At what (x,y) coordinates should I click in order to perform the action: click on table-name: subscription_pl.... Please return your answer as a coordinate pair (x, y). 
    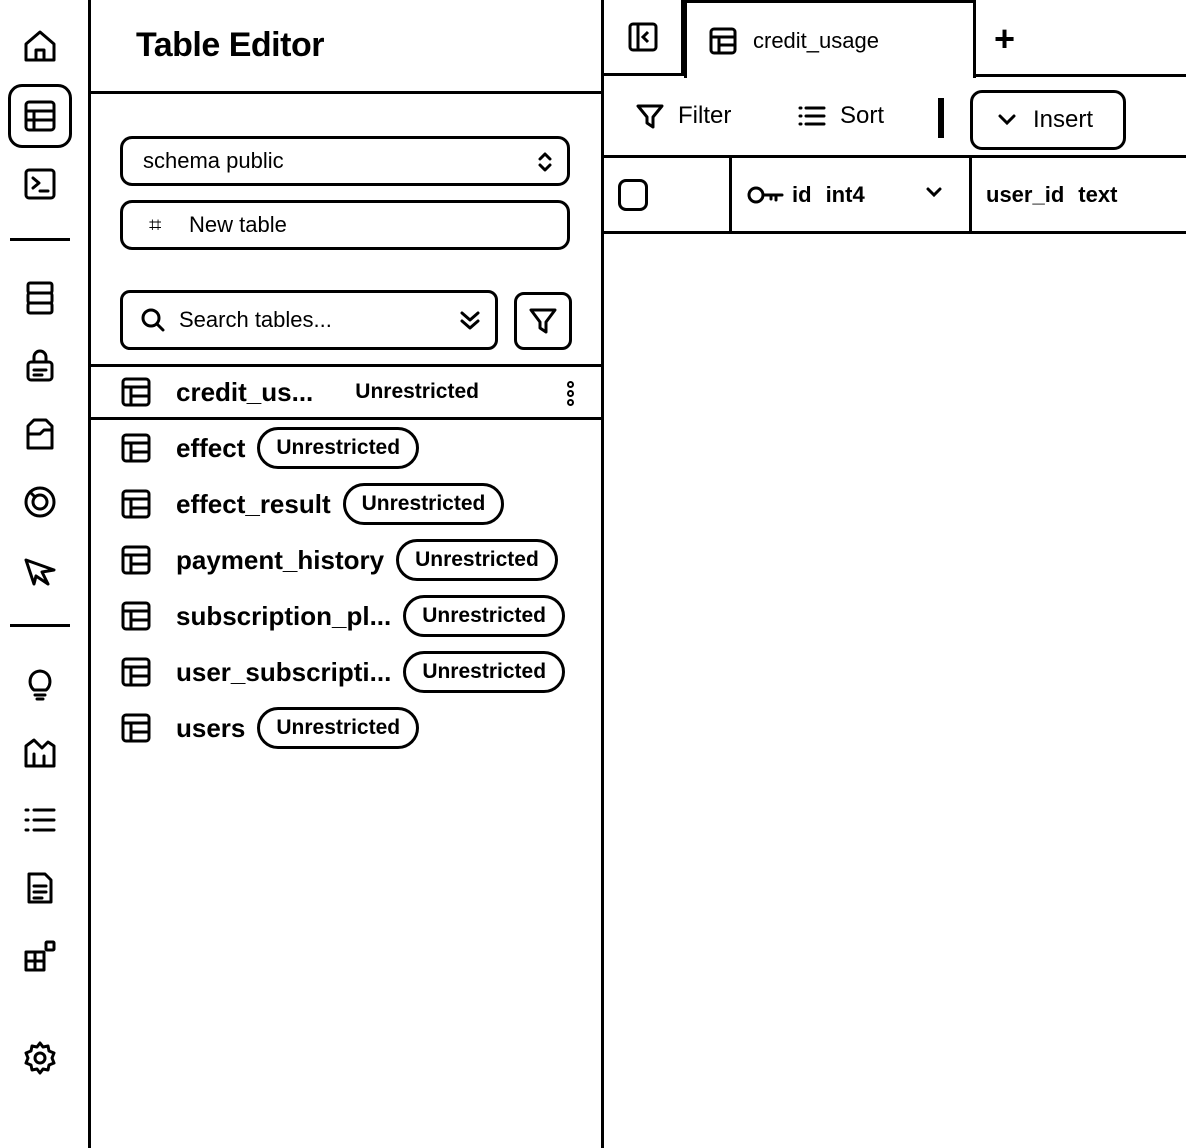
    Looking at the image, I should click on (284, 615).